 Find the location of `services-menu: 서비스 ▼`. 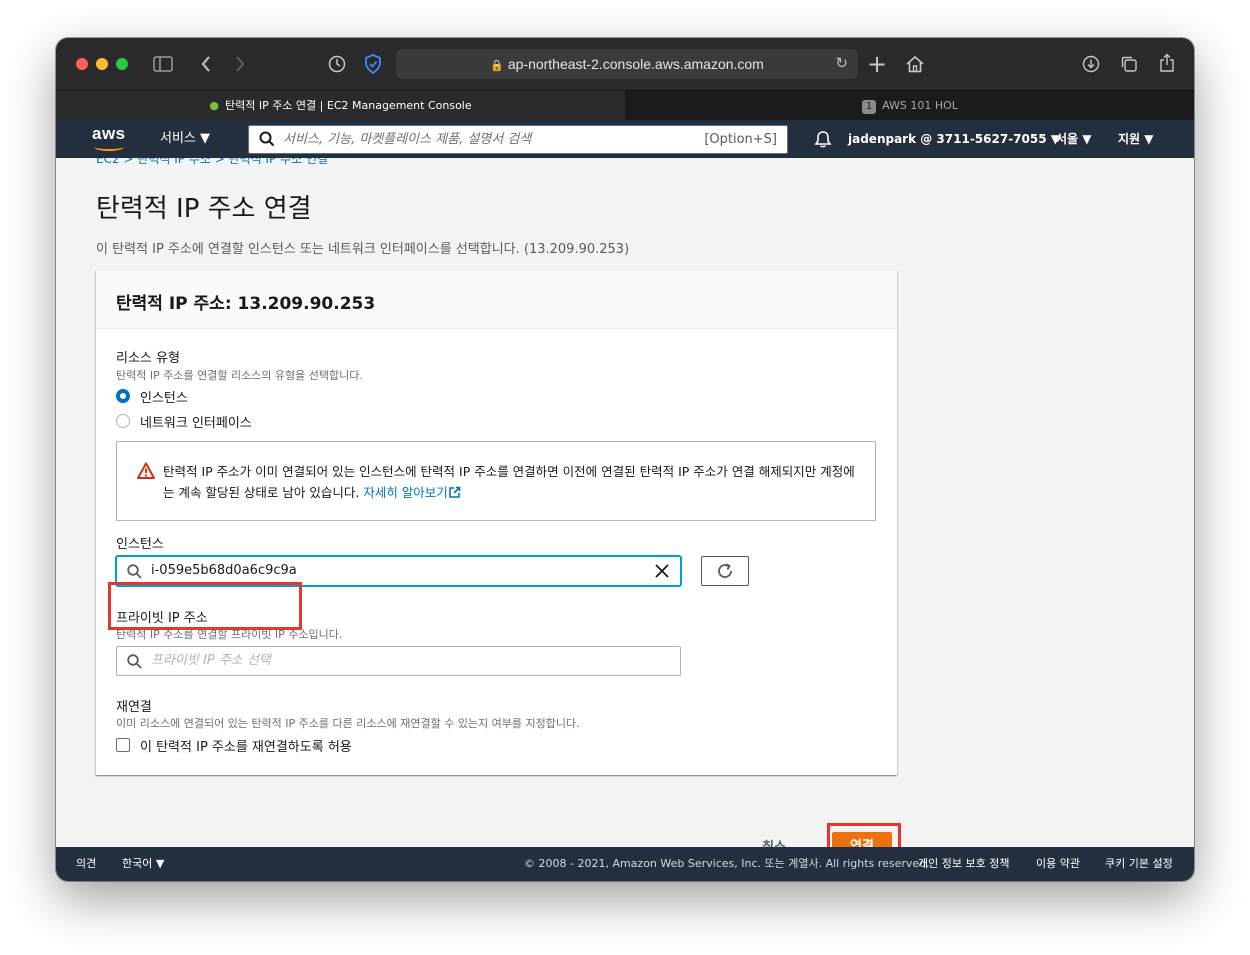

services-menu: 서비스 ▼ is located at coordinates (185, 139).